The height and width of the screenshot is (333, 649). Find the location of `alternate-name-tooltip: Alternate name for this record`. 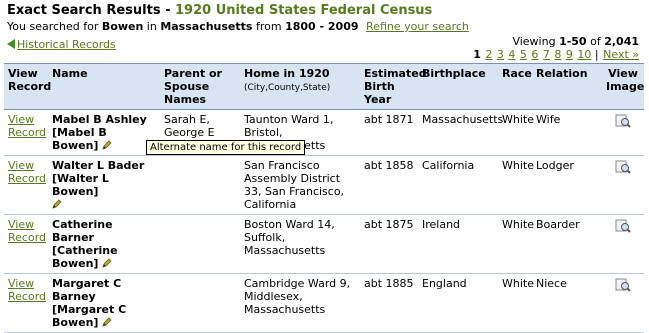

alternate-name-tooltip: Alternate name for this record is located at coordinates (226, 147).